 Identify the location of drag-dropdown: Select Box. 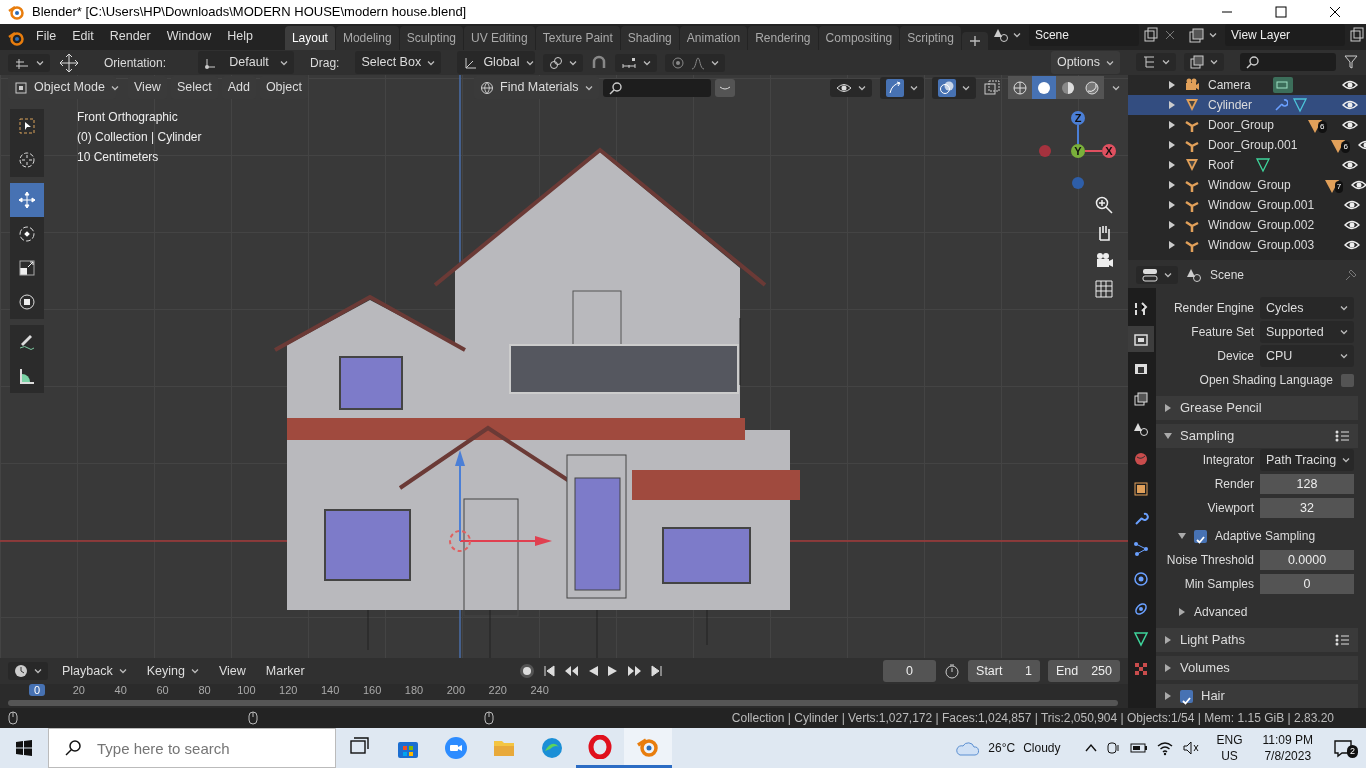
(398, 62).